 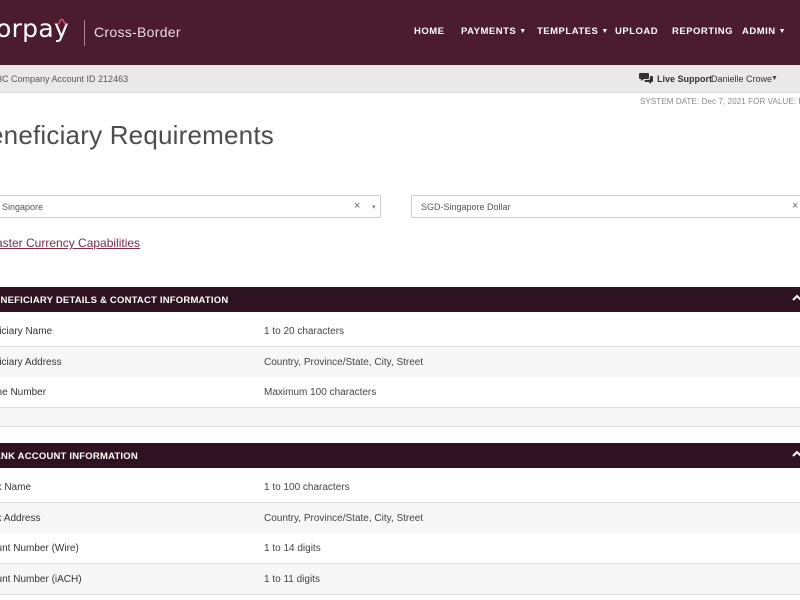 What do you see at coordinates (137, 135) in the screenshot?
I see `page-title: eneficiary Requirements` at bounding box center [137, 135].